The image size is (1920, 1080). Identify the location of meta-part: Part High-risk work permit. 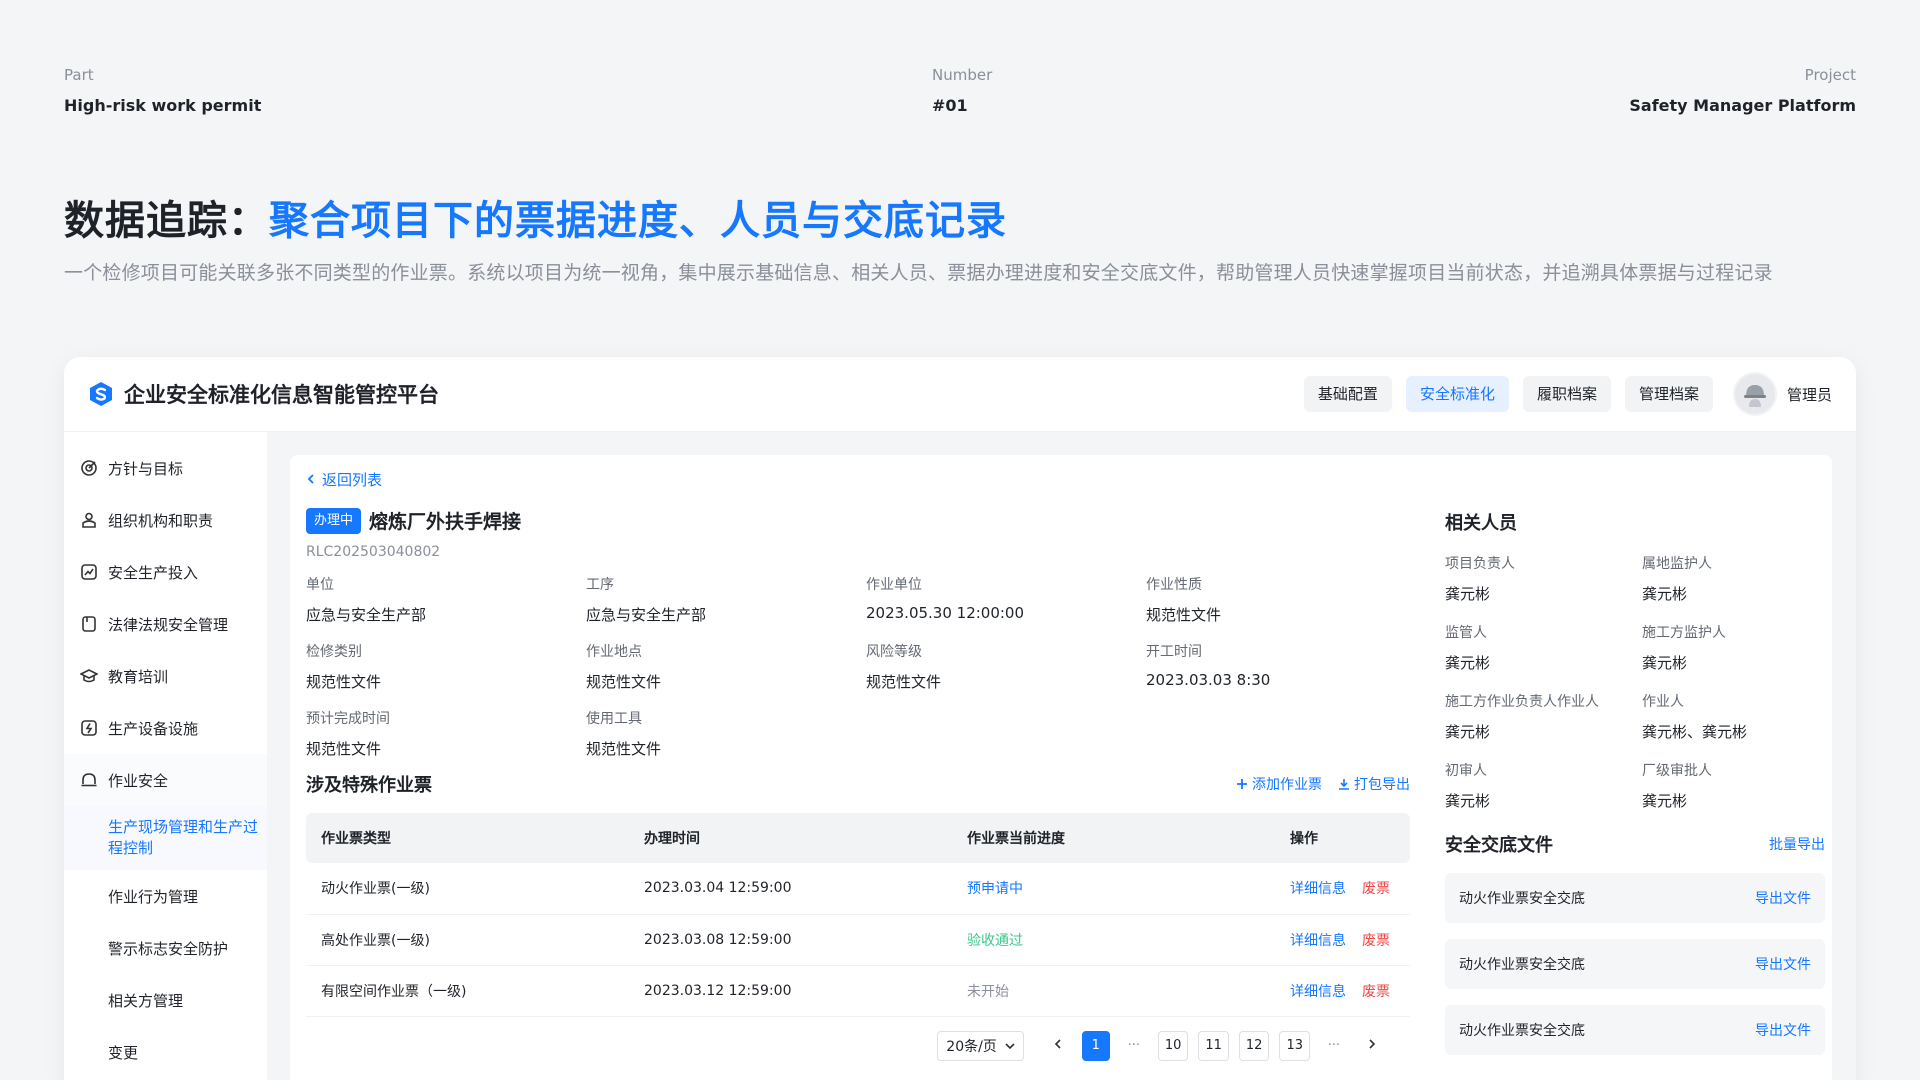
(162, 90).